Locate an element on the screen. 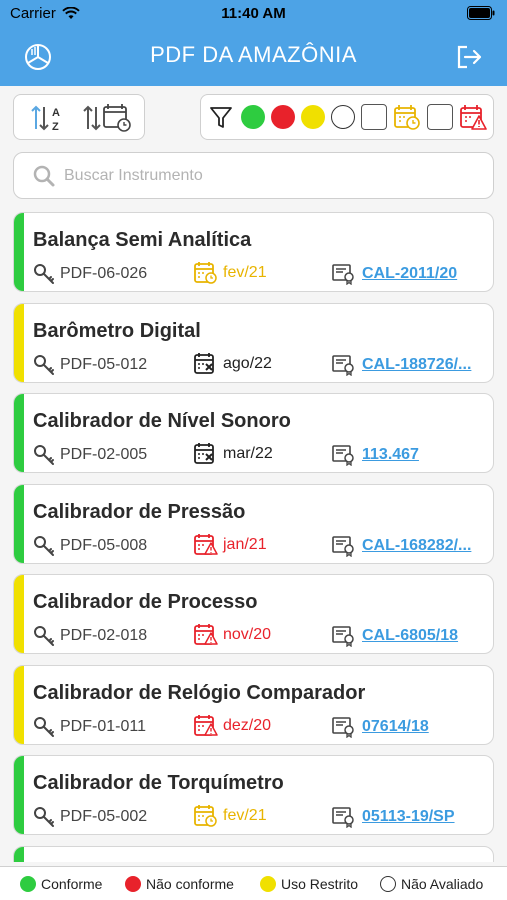  toolbar: A Z is located at coordinates (253, 116).